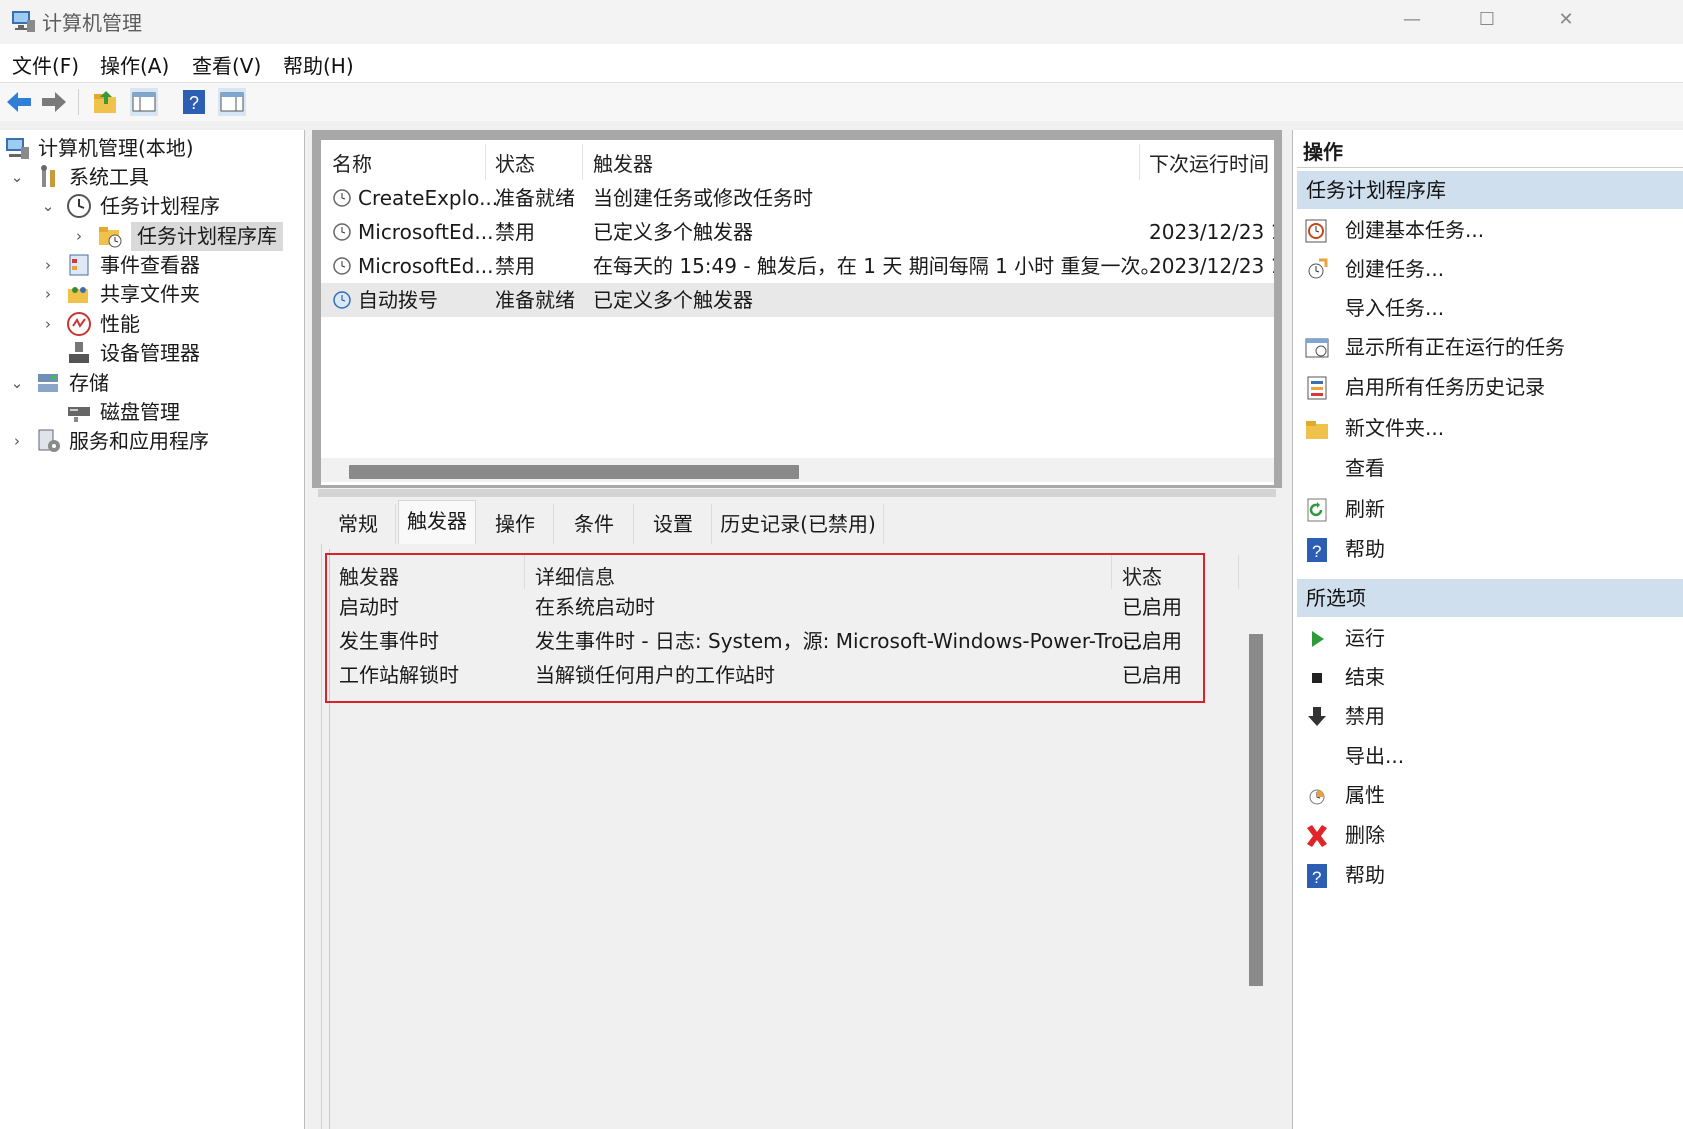  I want to click on menu-action: 操作(A), so click(134, 64).